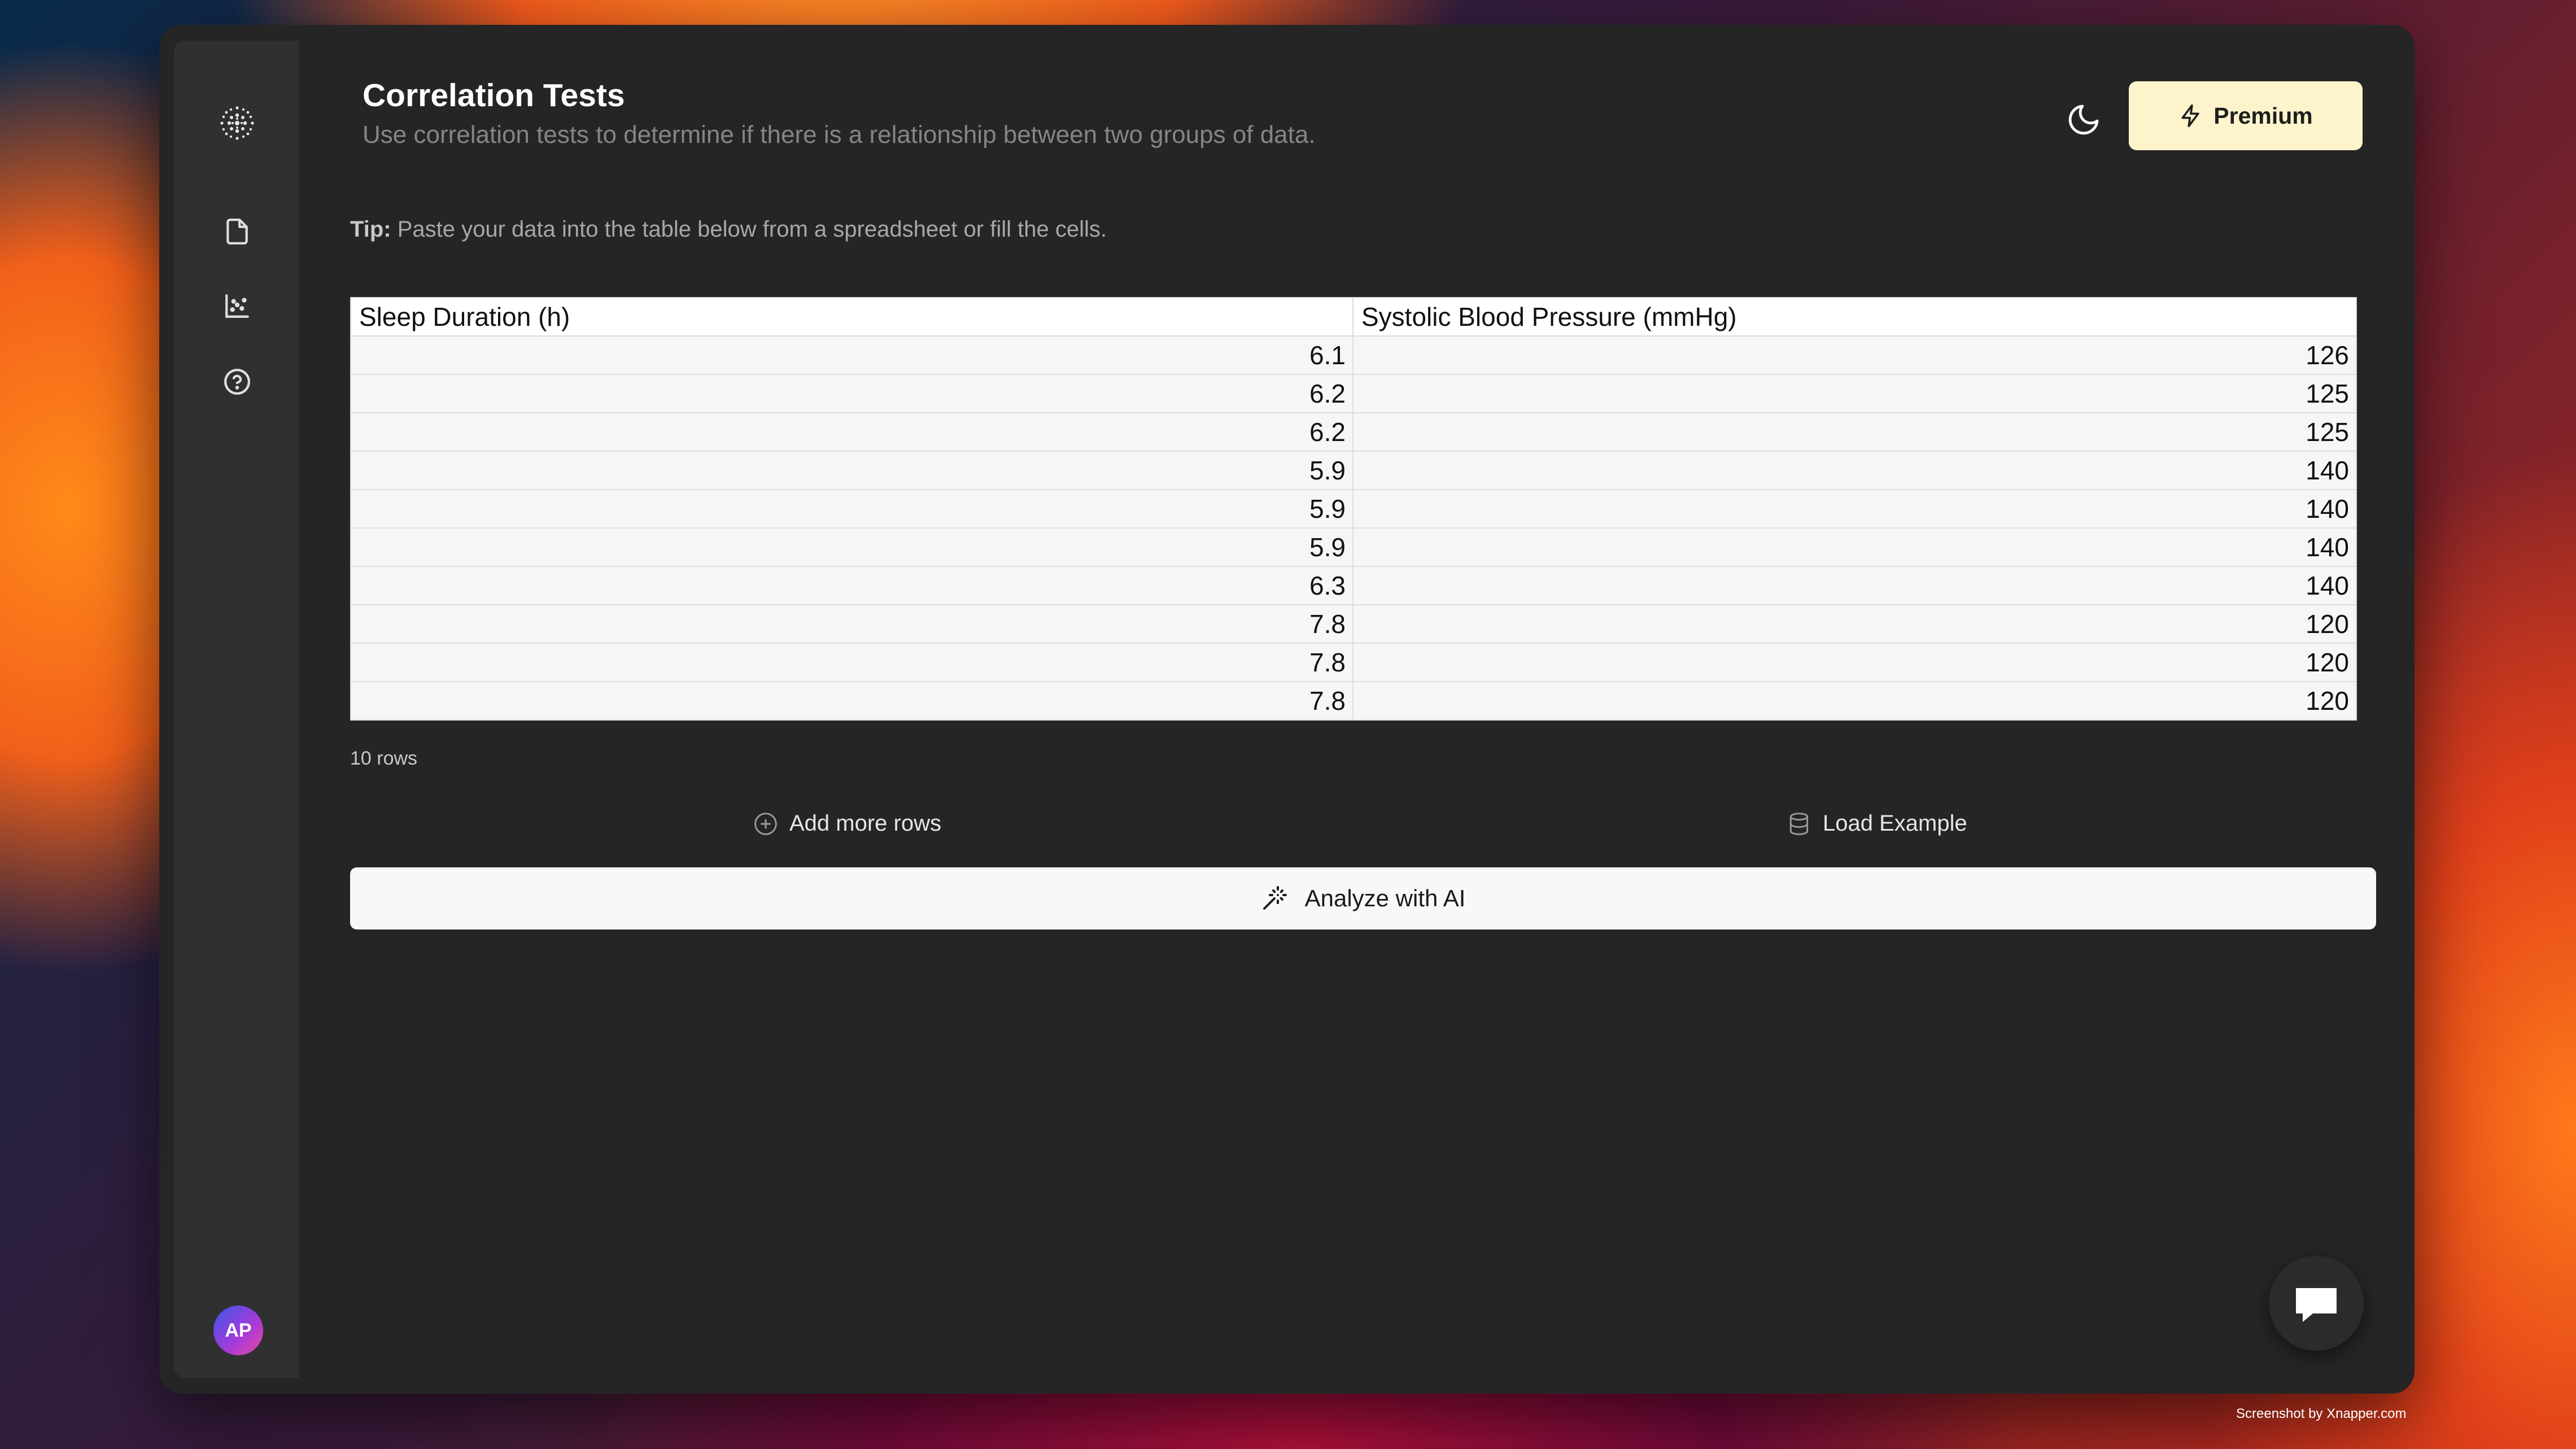 This screenshot has width=2576, height=1449. I want to click on analyze-with-ai-button: Analyze with AI, so click(1363, 898).